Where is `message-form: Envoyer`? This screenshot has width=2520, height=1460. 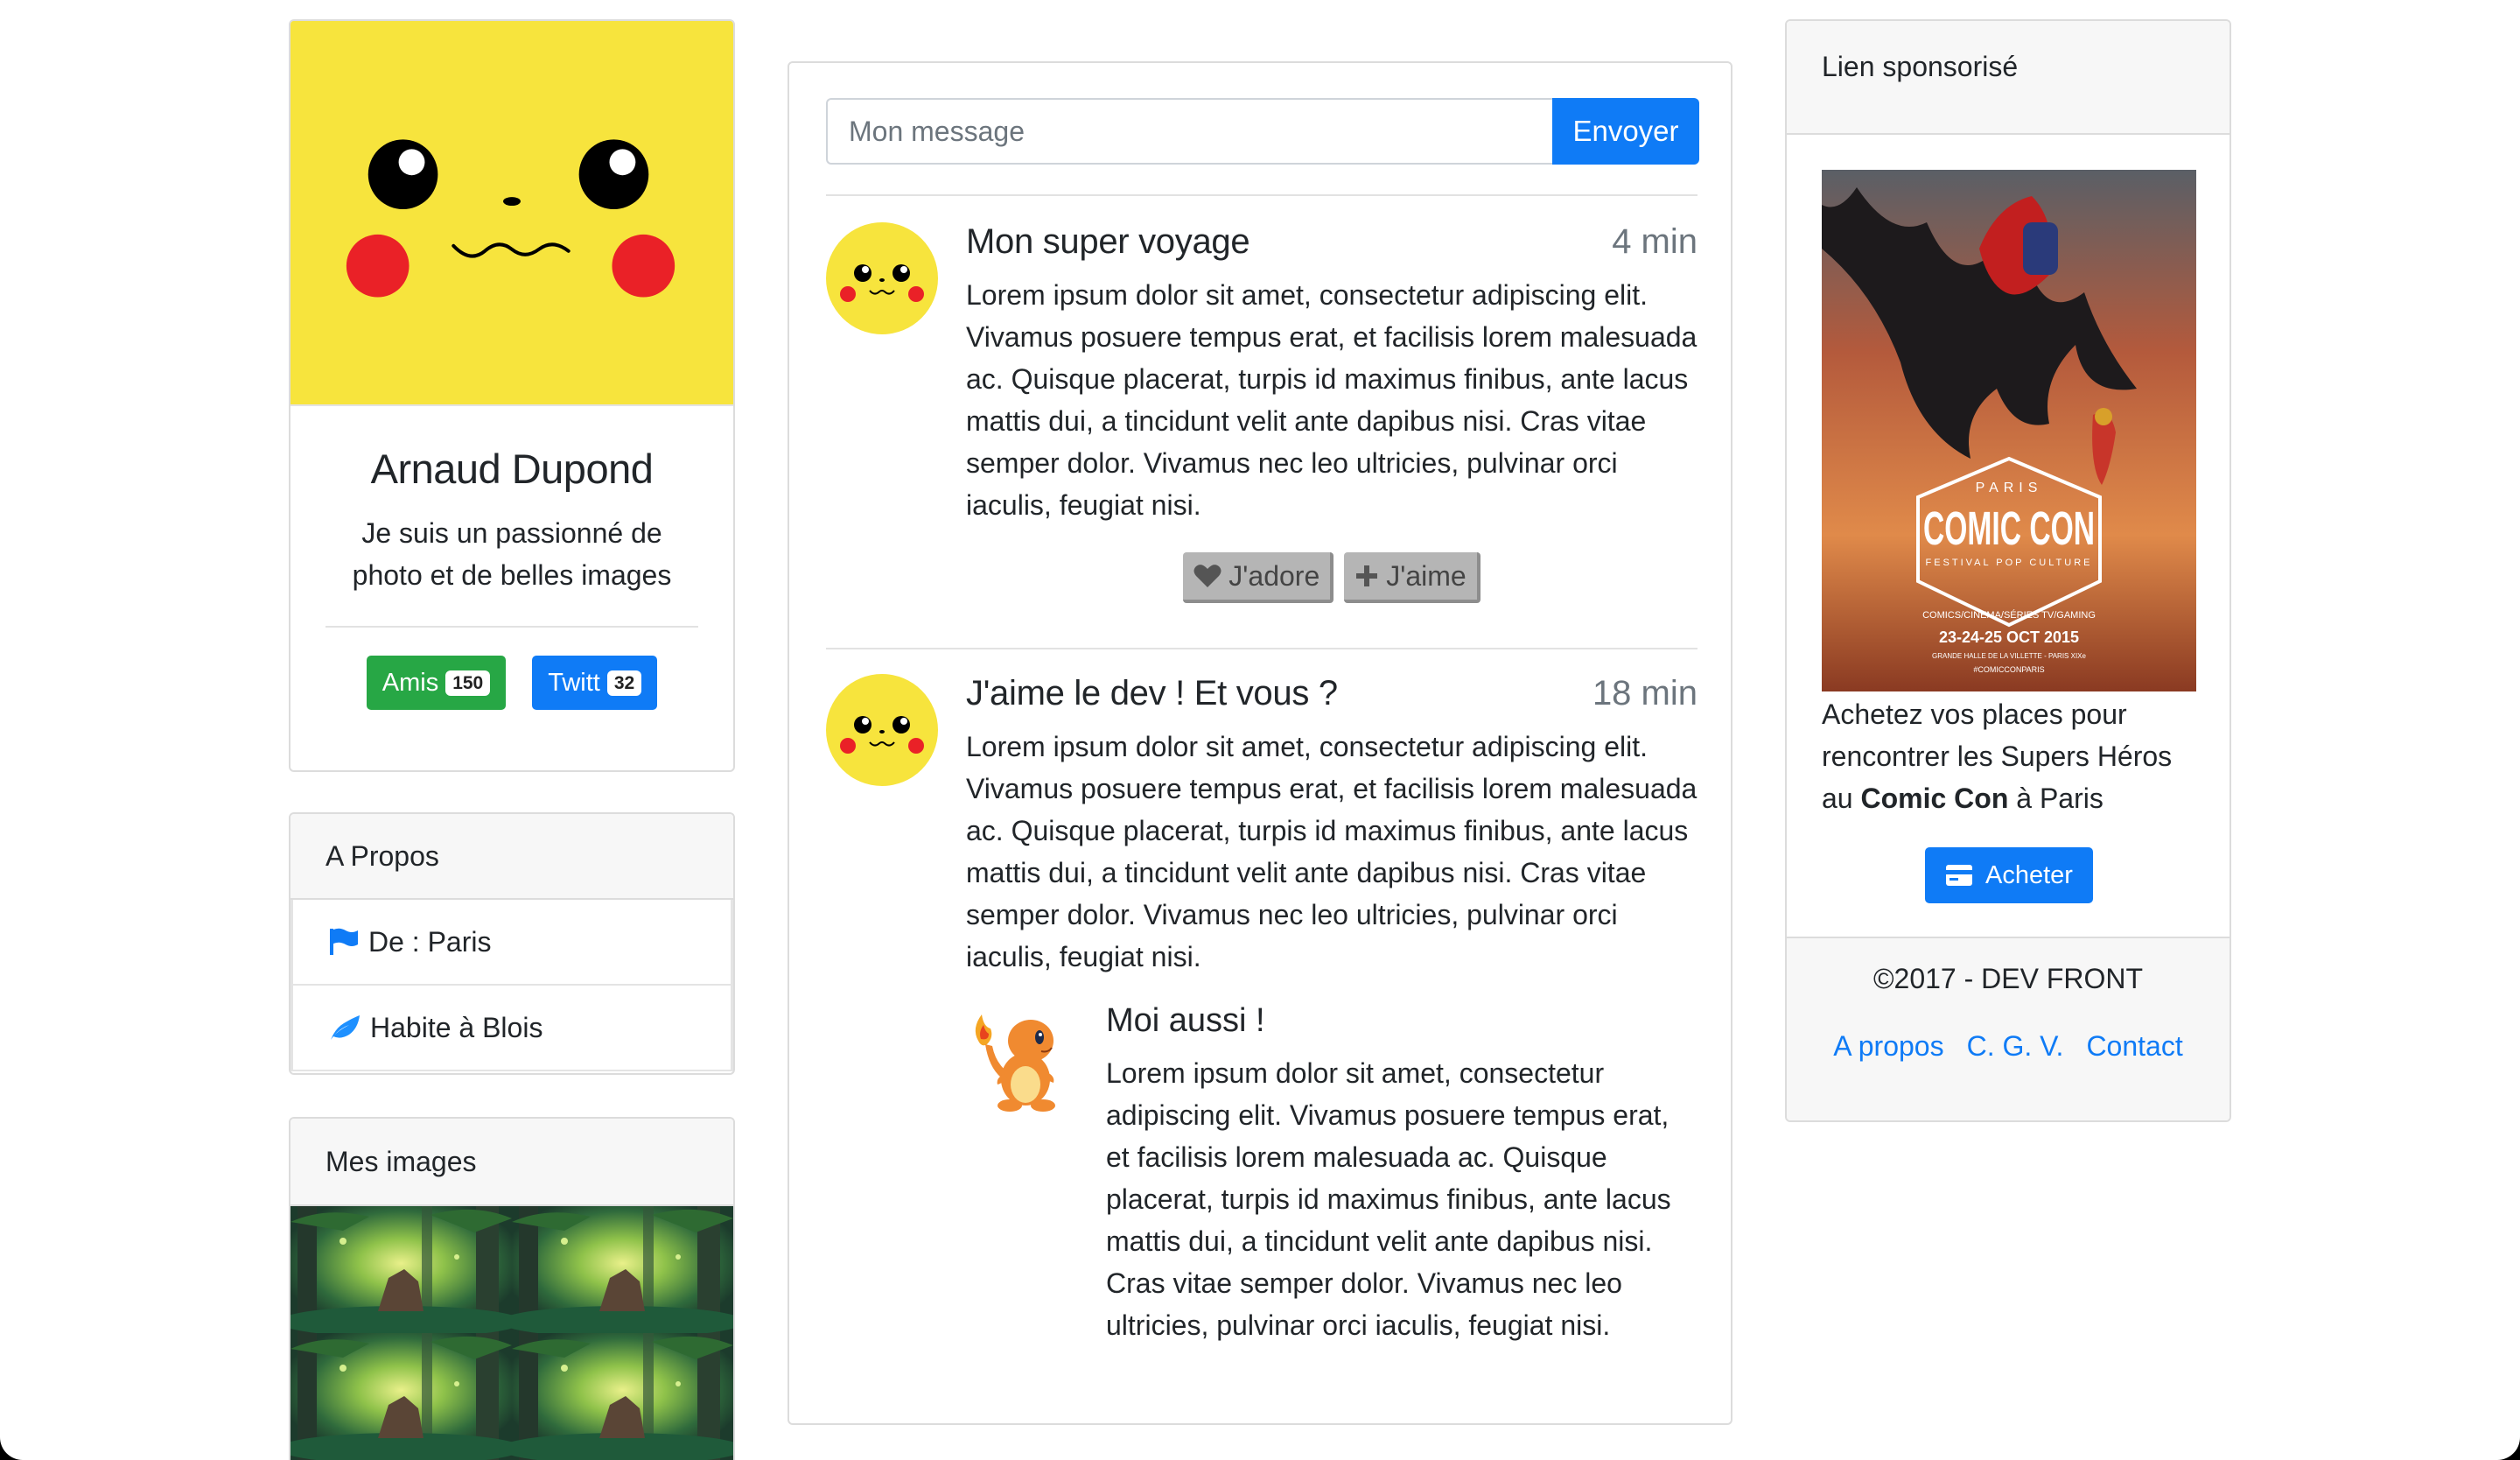 message-form: Envoyer is located at coordinates (1262, 131).